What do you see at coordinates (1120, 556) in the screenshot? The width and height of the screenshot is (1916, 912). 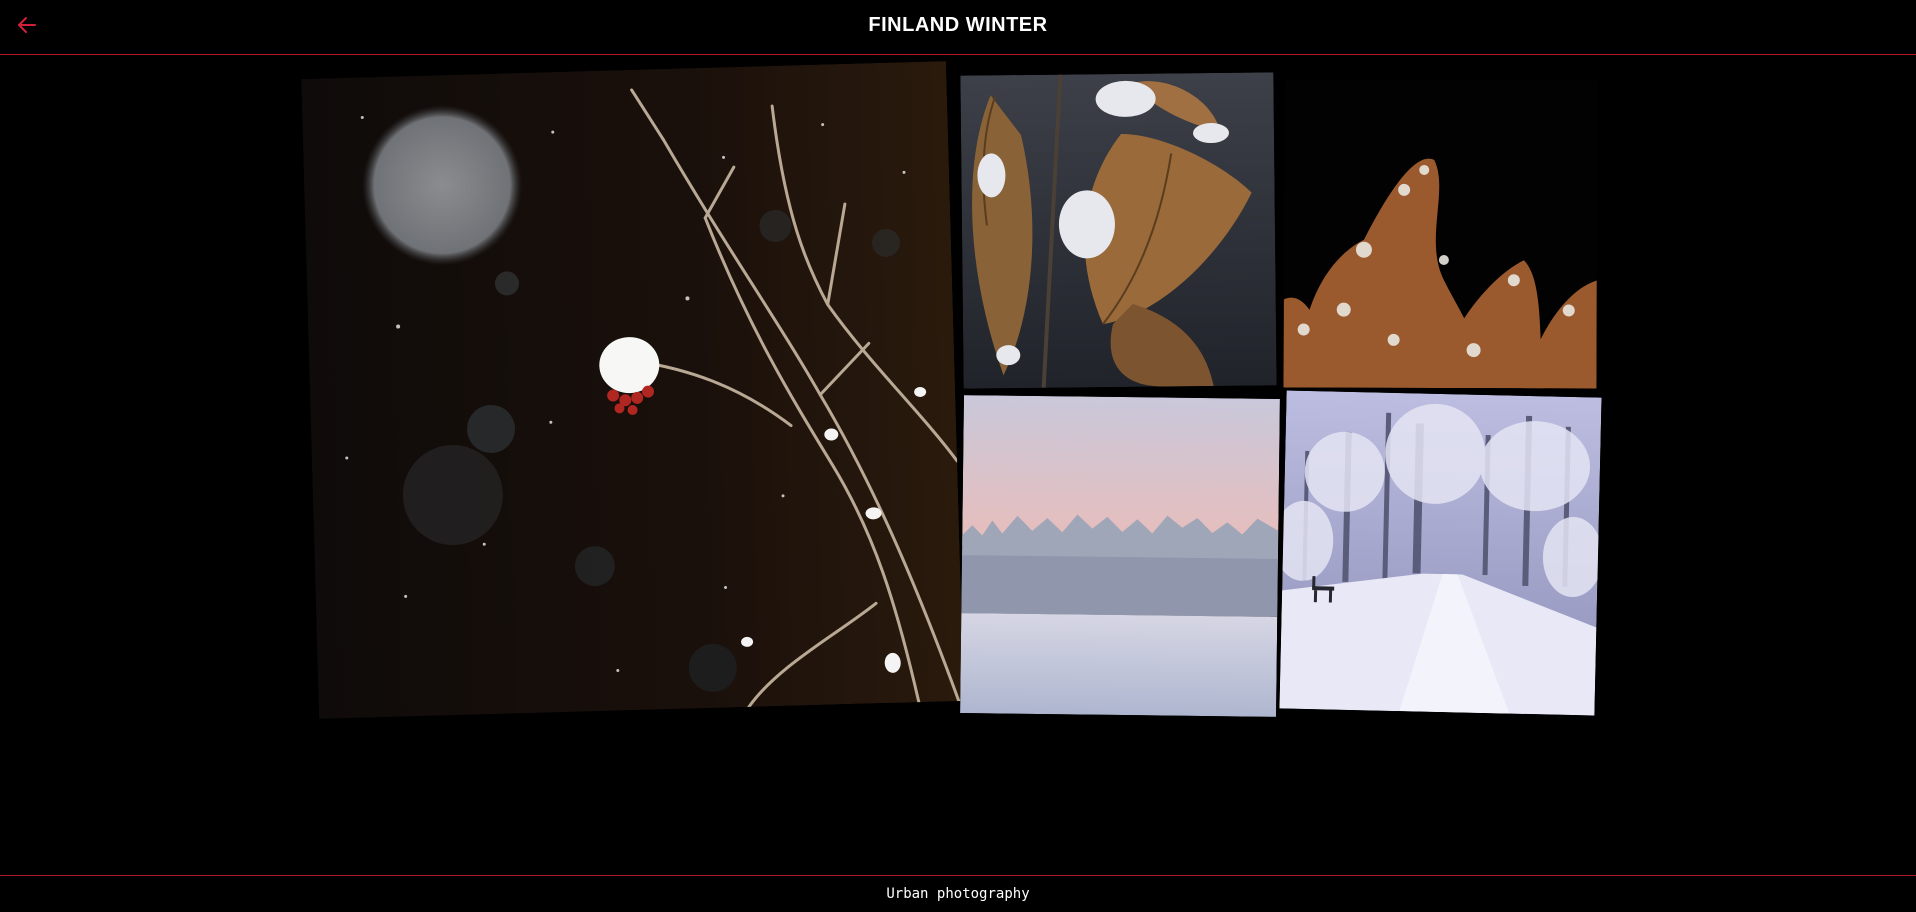 I see `photo-frozen-lake` at bounding box center [1120, 556].